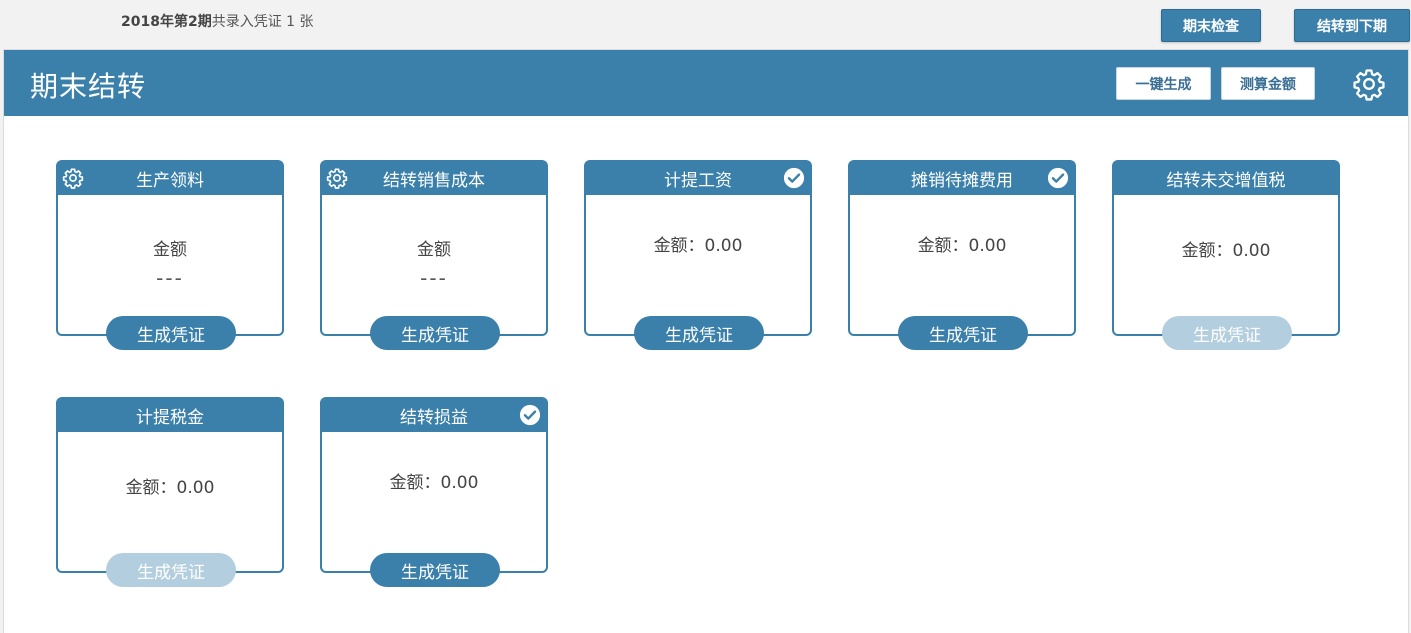 This screenshot has height=633, width=1411. I want to click on closing-card: 计提税金金额：0.00 生成凭证, so click(170, 492).